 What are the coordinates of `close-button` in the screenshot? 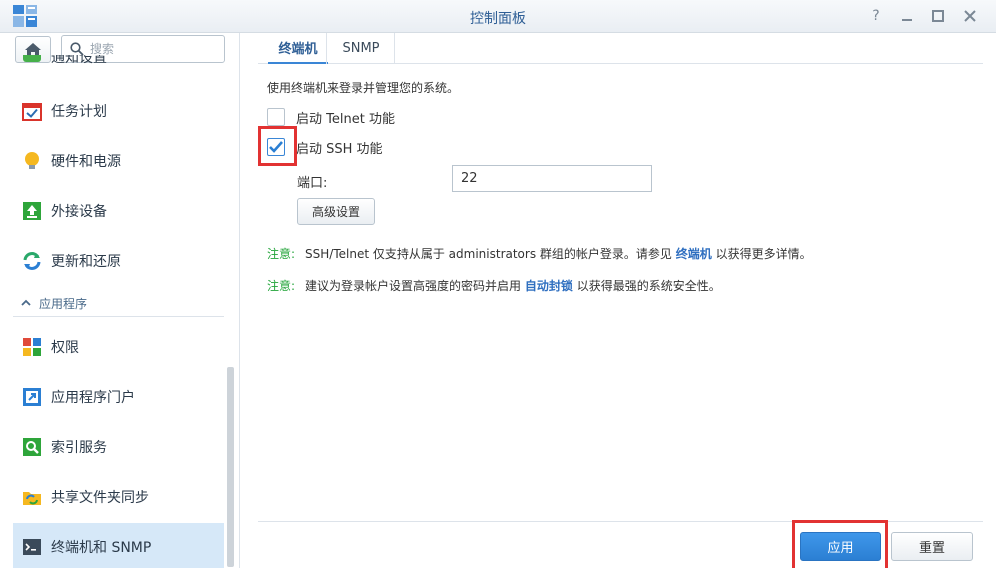 It's located at (970, 16).